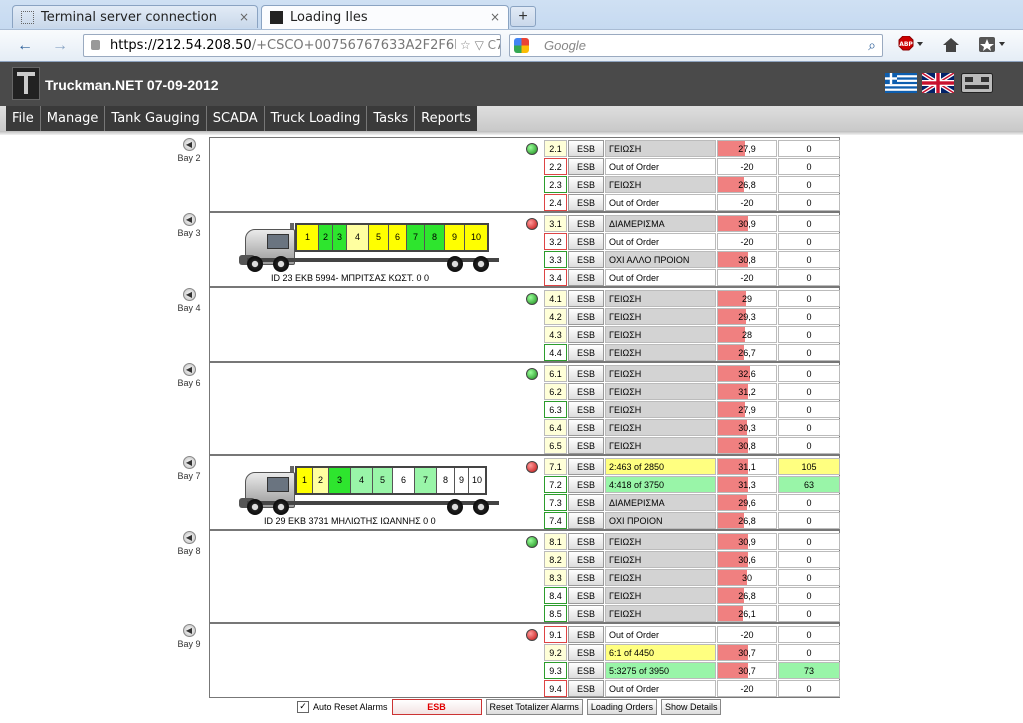  I want to click on arm-row: 4.1 ESB ΓΕΙΩΣΗ 29 0, so click(692, 298).